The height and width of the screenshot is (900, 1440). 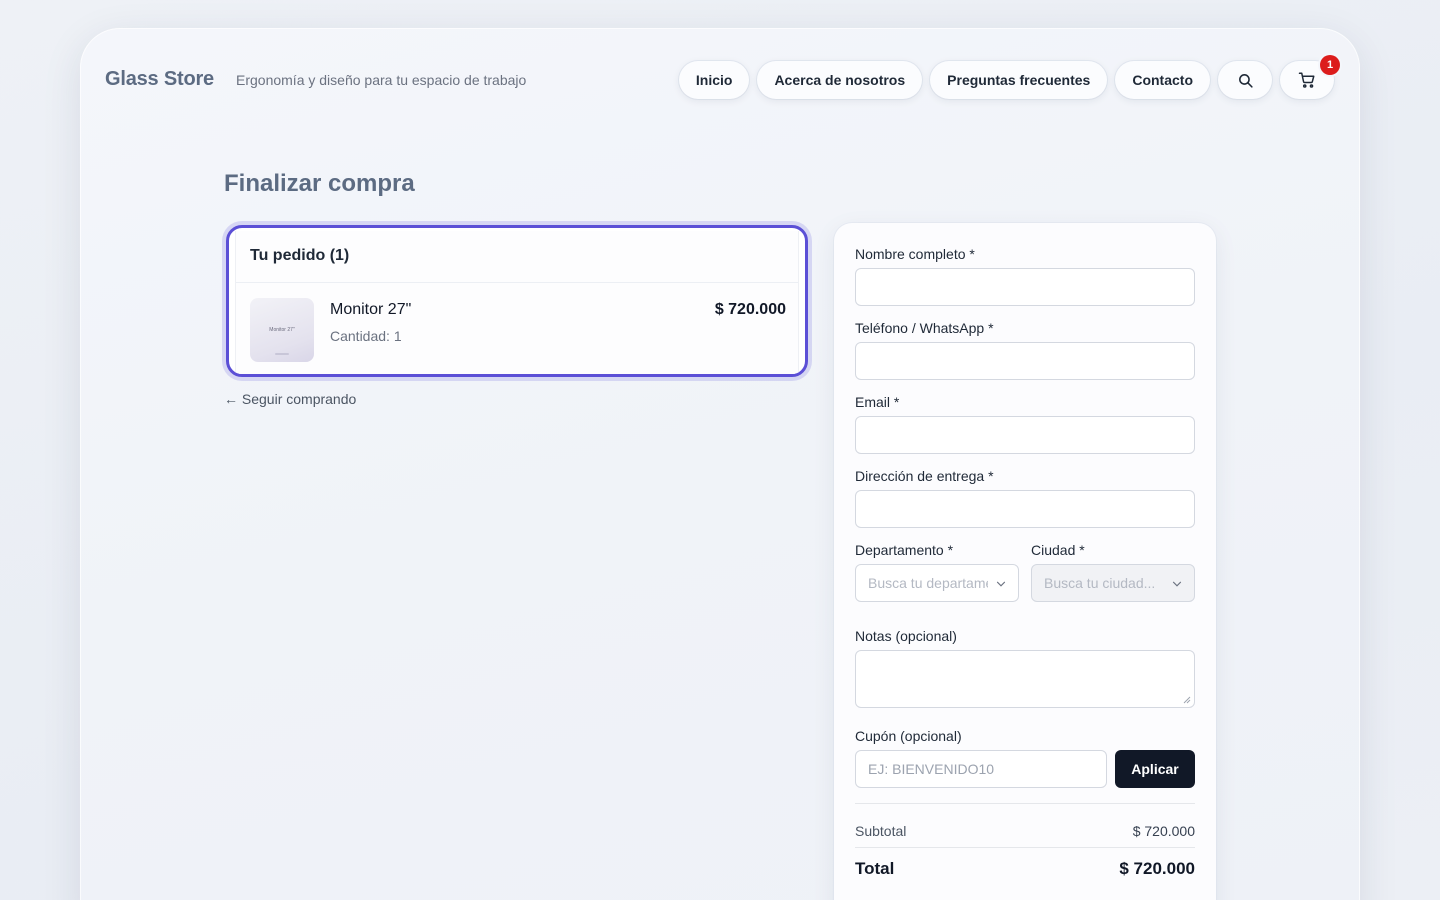 I want to click on product-thumbnail-text: Monitor 27", so click(x=282, y=330).